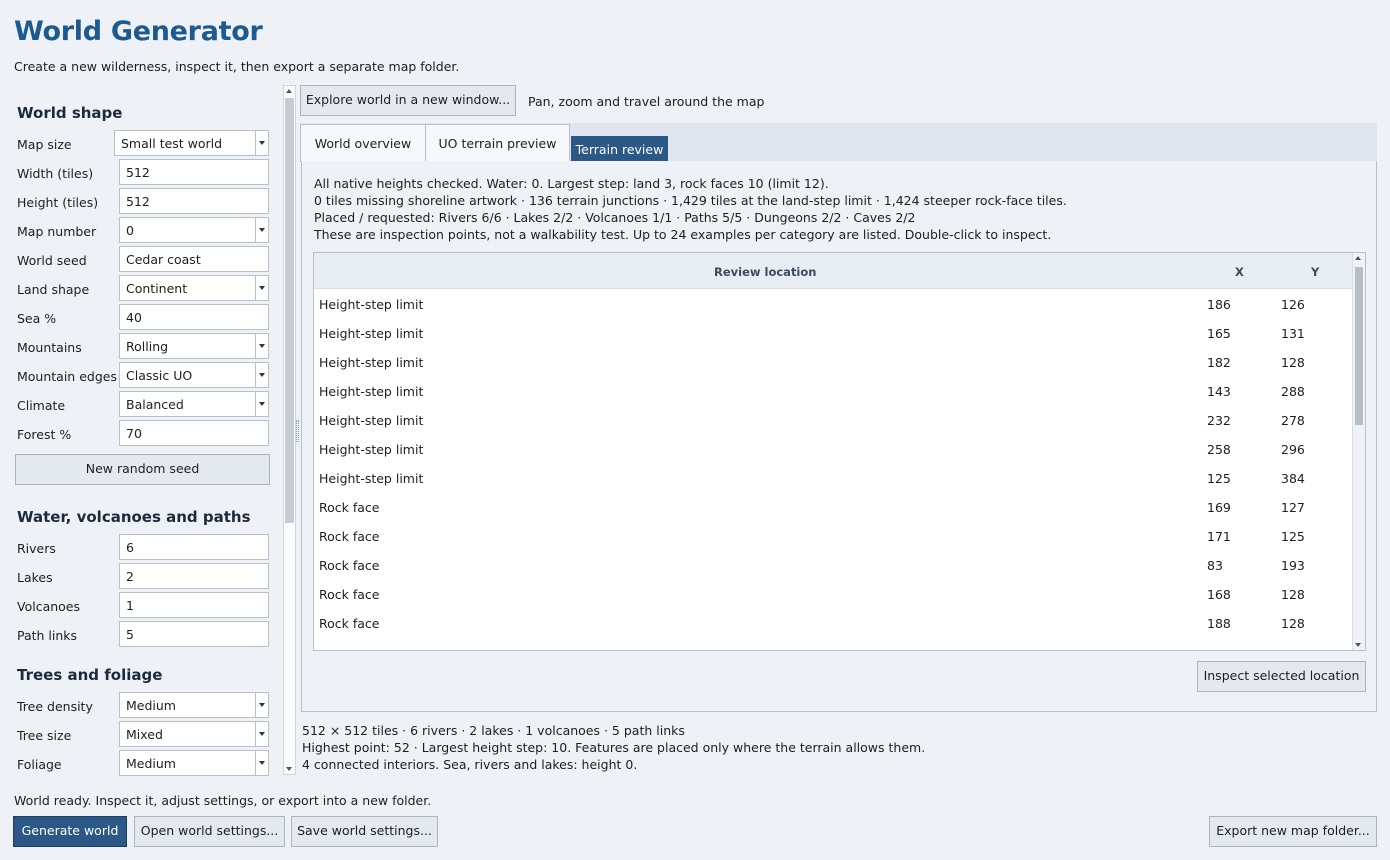  Describe the element at coordinates (1293, 420) in the screenshot. I see `cell-y: 278` at that location.